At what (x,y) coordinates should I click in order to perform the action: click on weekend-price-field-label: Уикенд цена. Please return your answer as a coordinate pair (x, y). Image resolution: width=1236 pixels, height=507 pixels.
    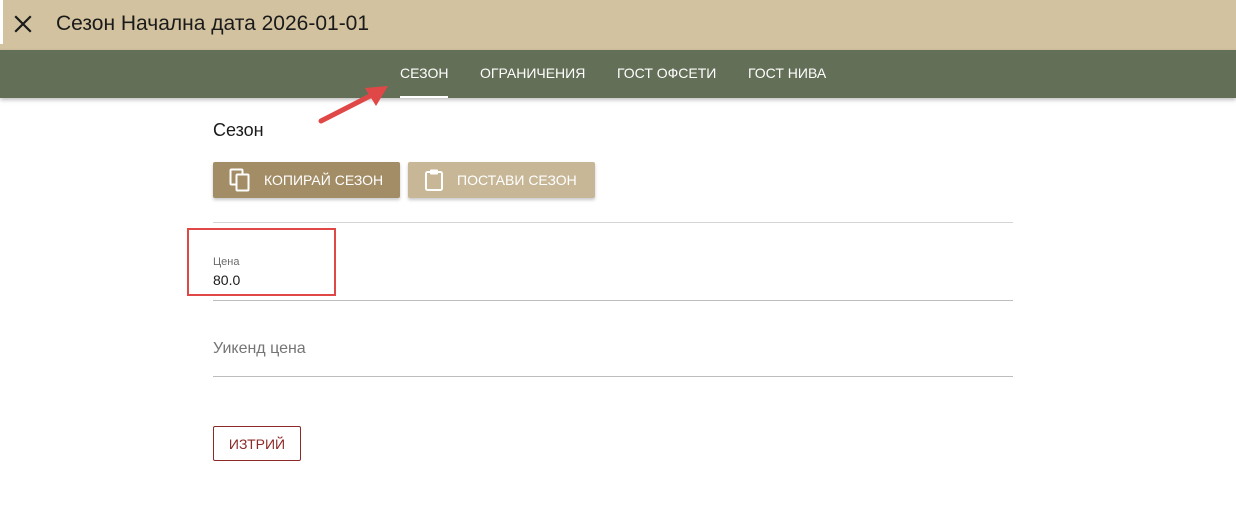
    Looking at the image, I should click on (259, 348).